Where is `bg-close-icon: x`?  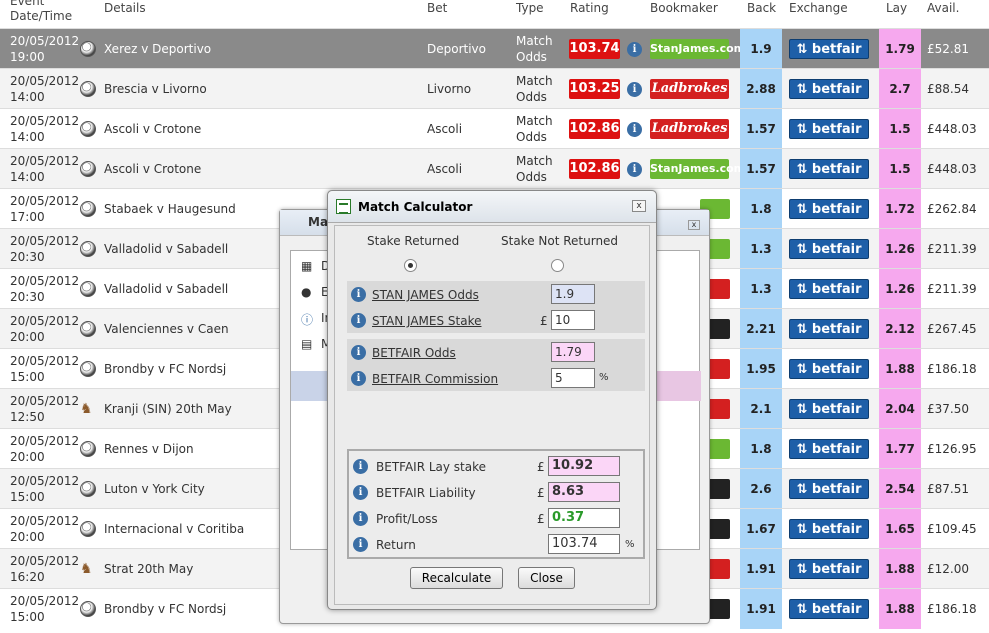 bg-close-icon: x is located at coordinates (694, 225).